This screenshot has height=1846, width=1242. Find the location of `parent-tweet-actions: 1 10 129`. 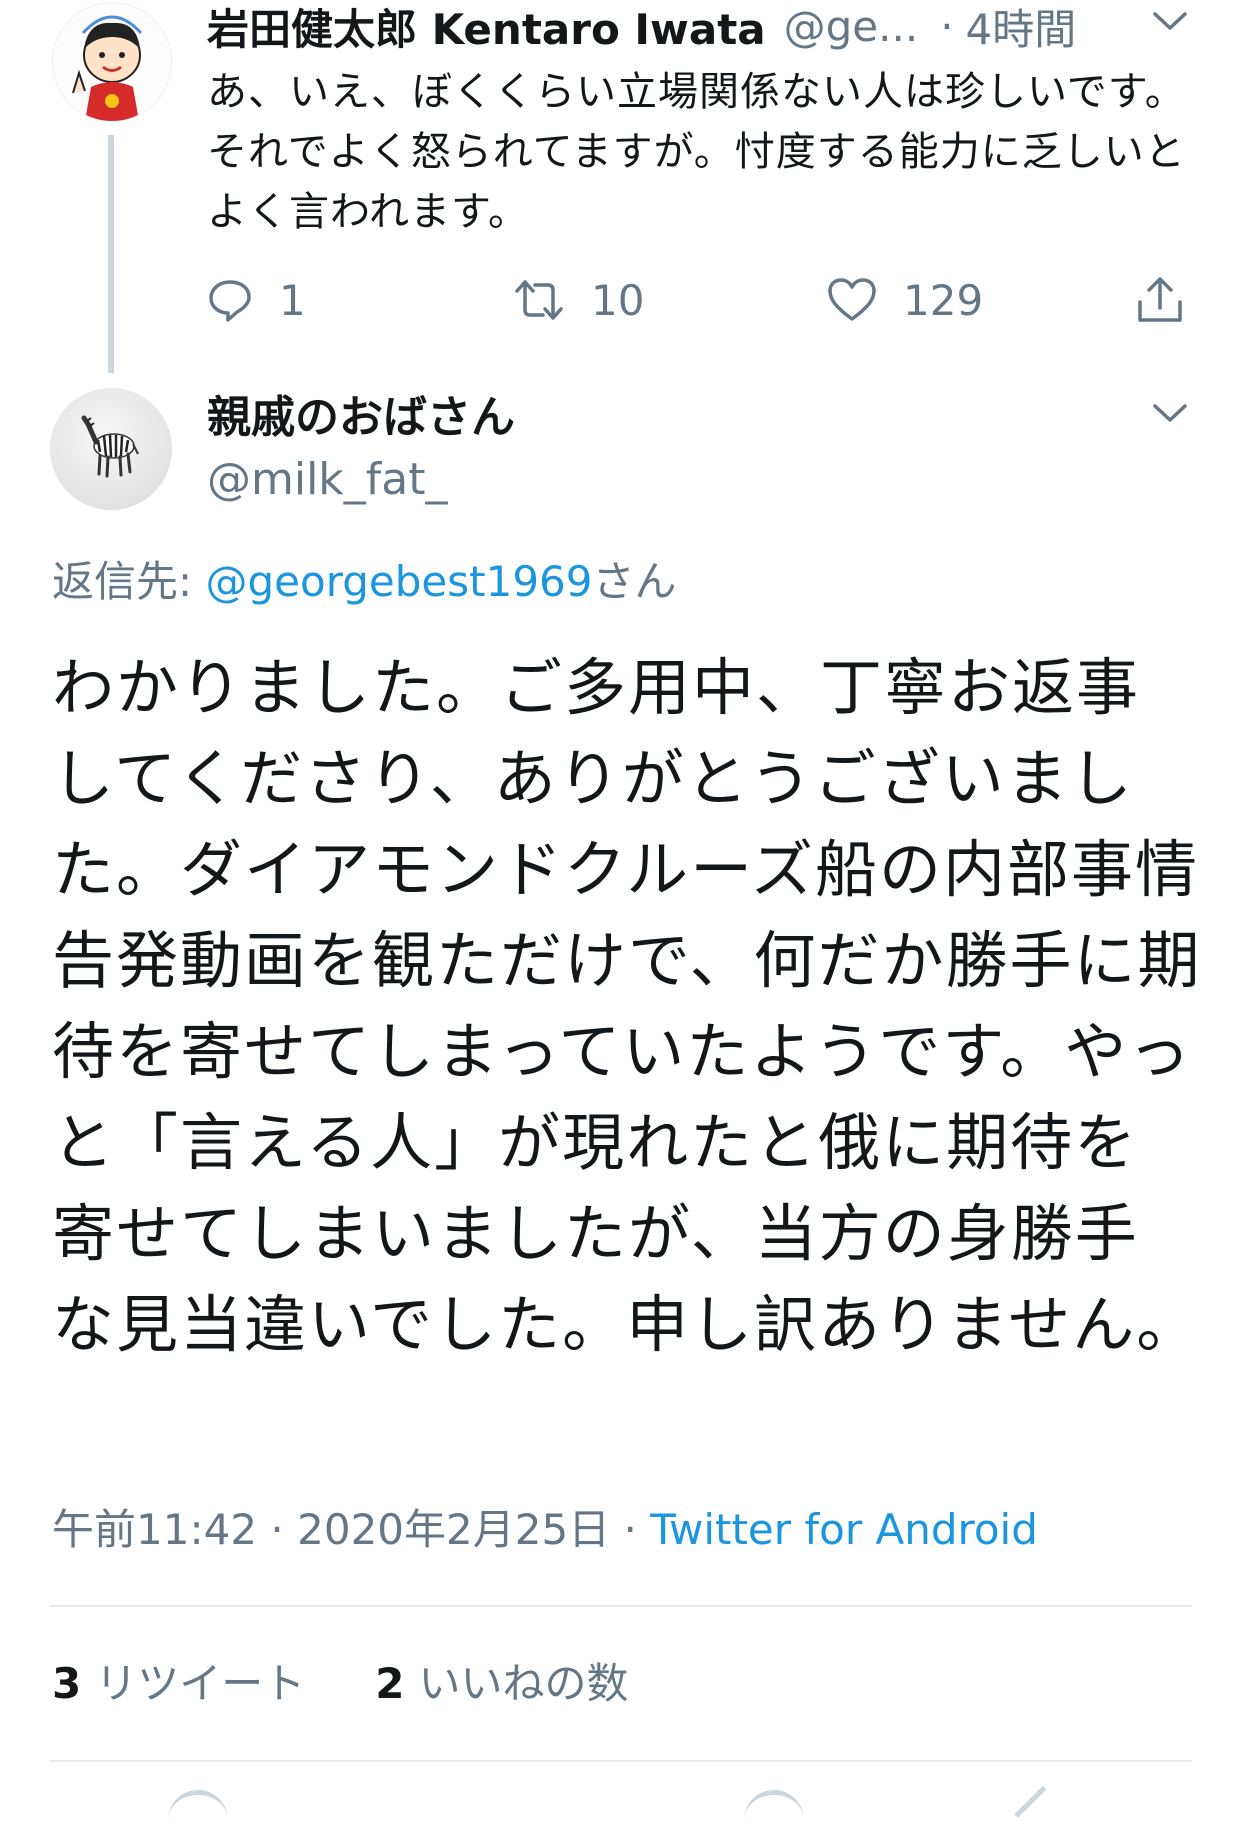

parent-tweet-actions: 1 10 129 is located at coordinates (702, 300).